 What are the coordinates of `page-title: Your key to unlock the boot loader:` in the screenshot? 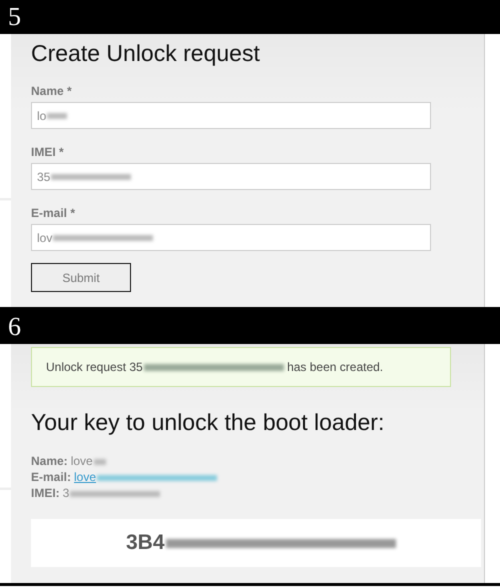 It's located at (207, 422).